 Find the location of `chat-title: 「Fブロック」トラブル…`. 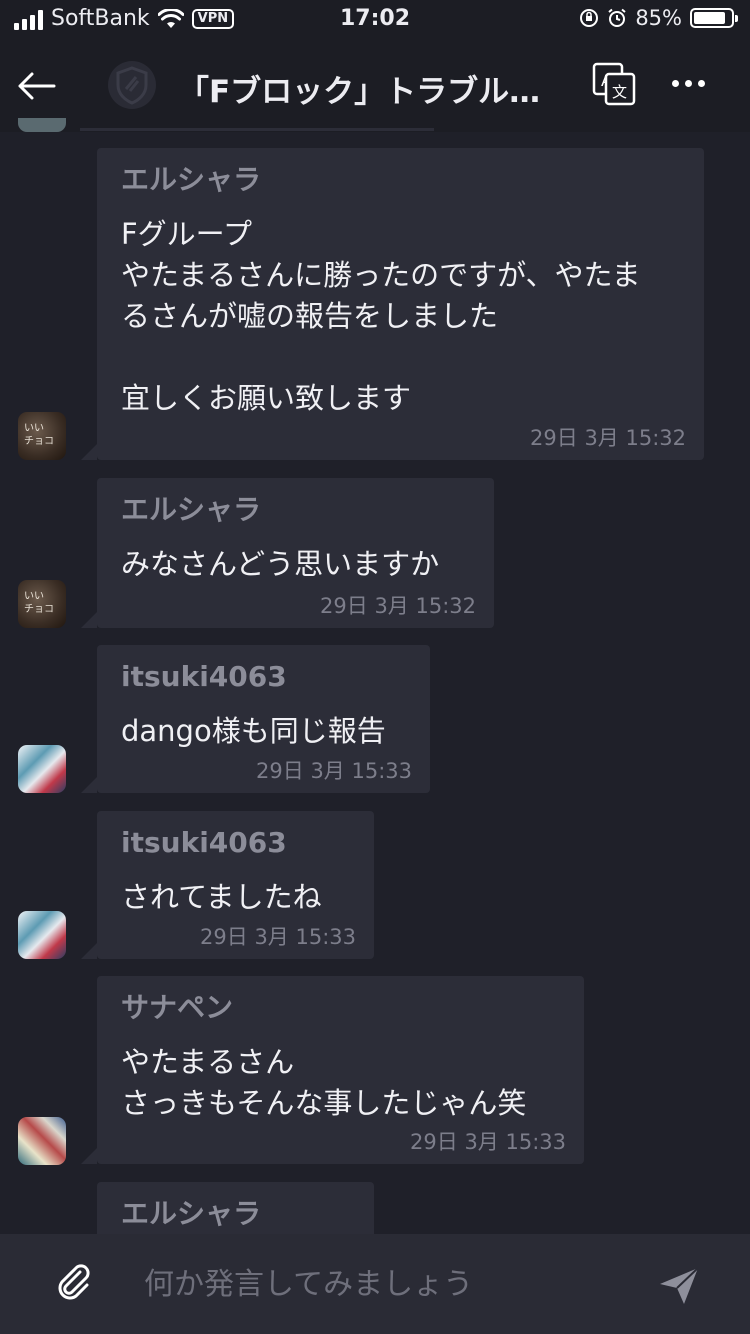

chat-title: 「Fブロック」トラブル… is located at coordinates (359, 92).